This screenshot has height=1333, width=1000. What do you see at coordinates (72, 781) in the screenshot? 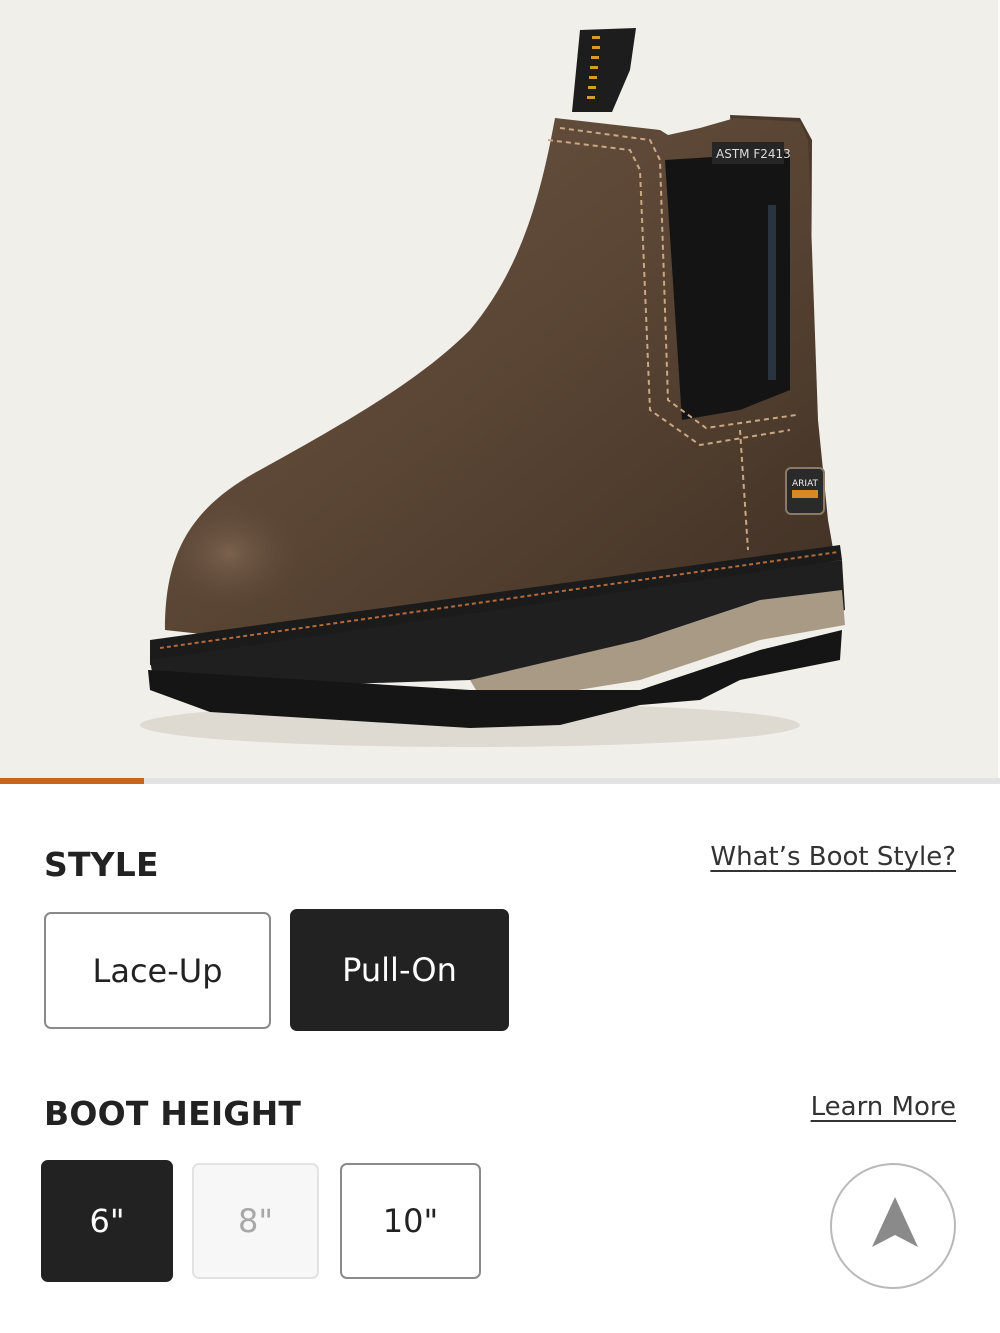
I see `carousel-progress-fill` at bounding box center [72, 781].